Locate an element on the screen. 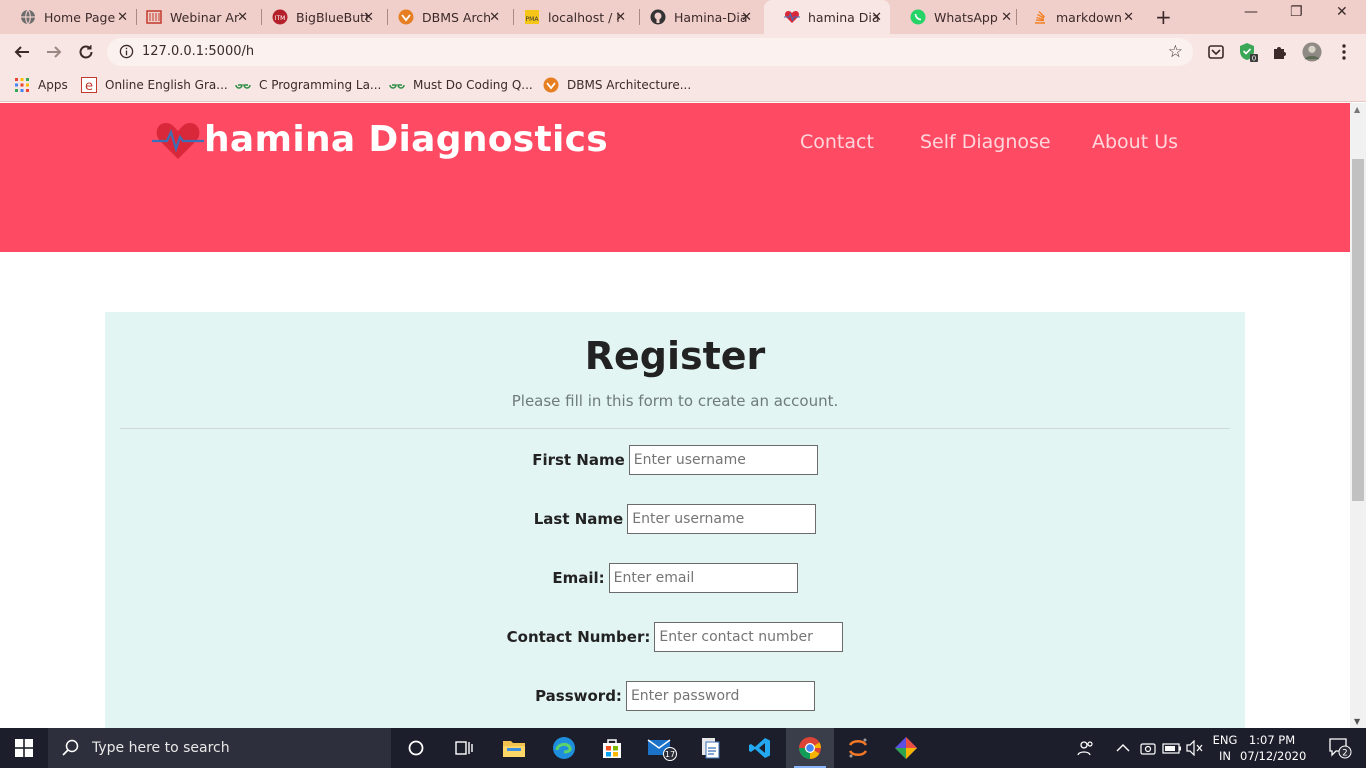 Image resolution: width=1366 pixels, height=768 pixels. start-button is located at coordinates (24, 748).